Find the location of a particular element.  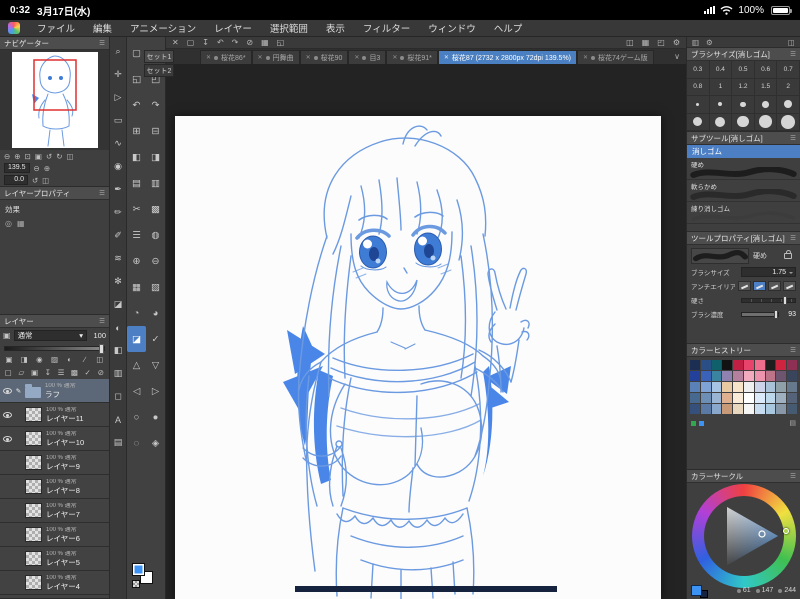

layer-row: 100 % 通常 レイヤー4 is located at coordinates (54, 583).